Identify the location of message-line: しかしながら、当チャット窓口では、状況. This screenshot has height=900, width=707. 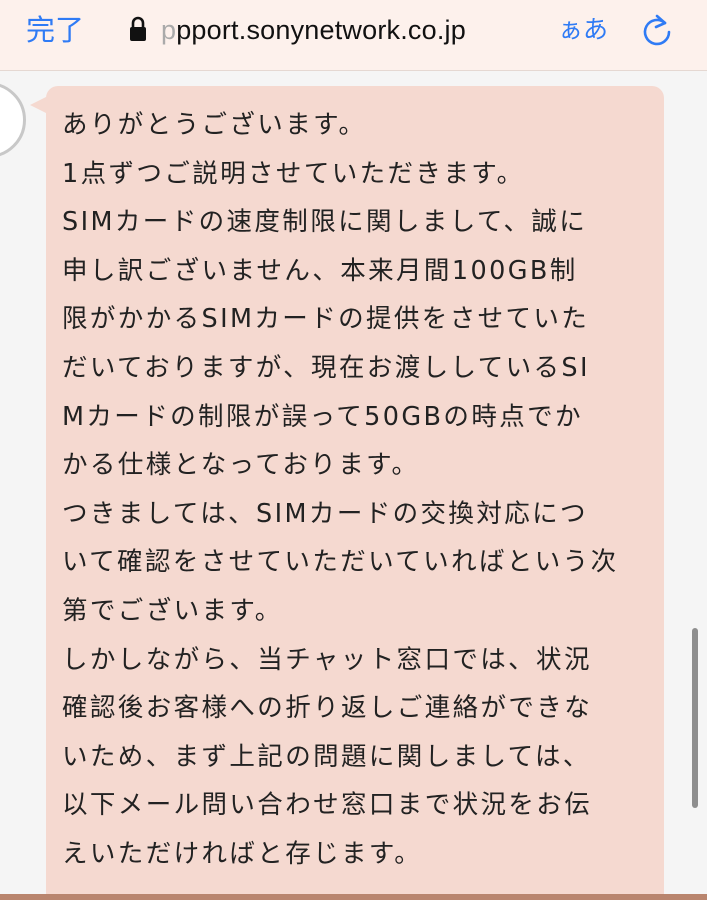
(327, 659).